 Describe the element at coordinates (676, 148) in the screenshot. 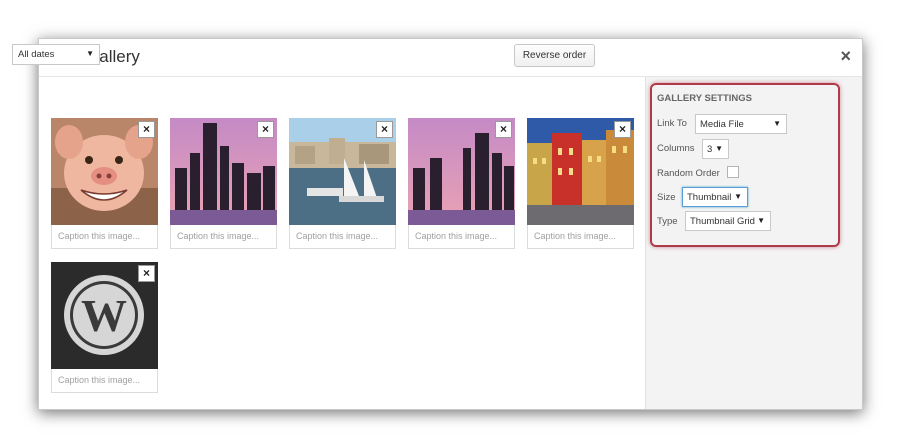

I see `columns-label: Columns` at that location.